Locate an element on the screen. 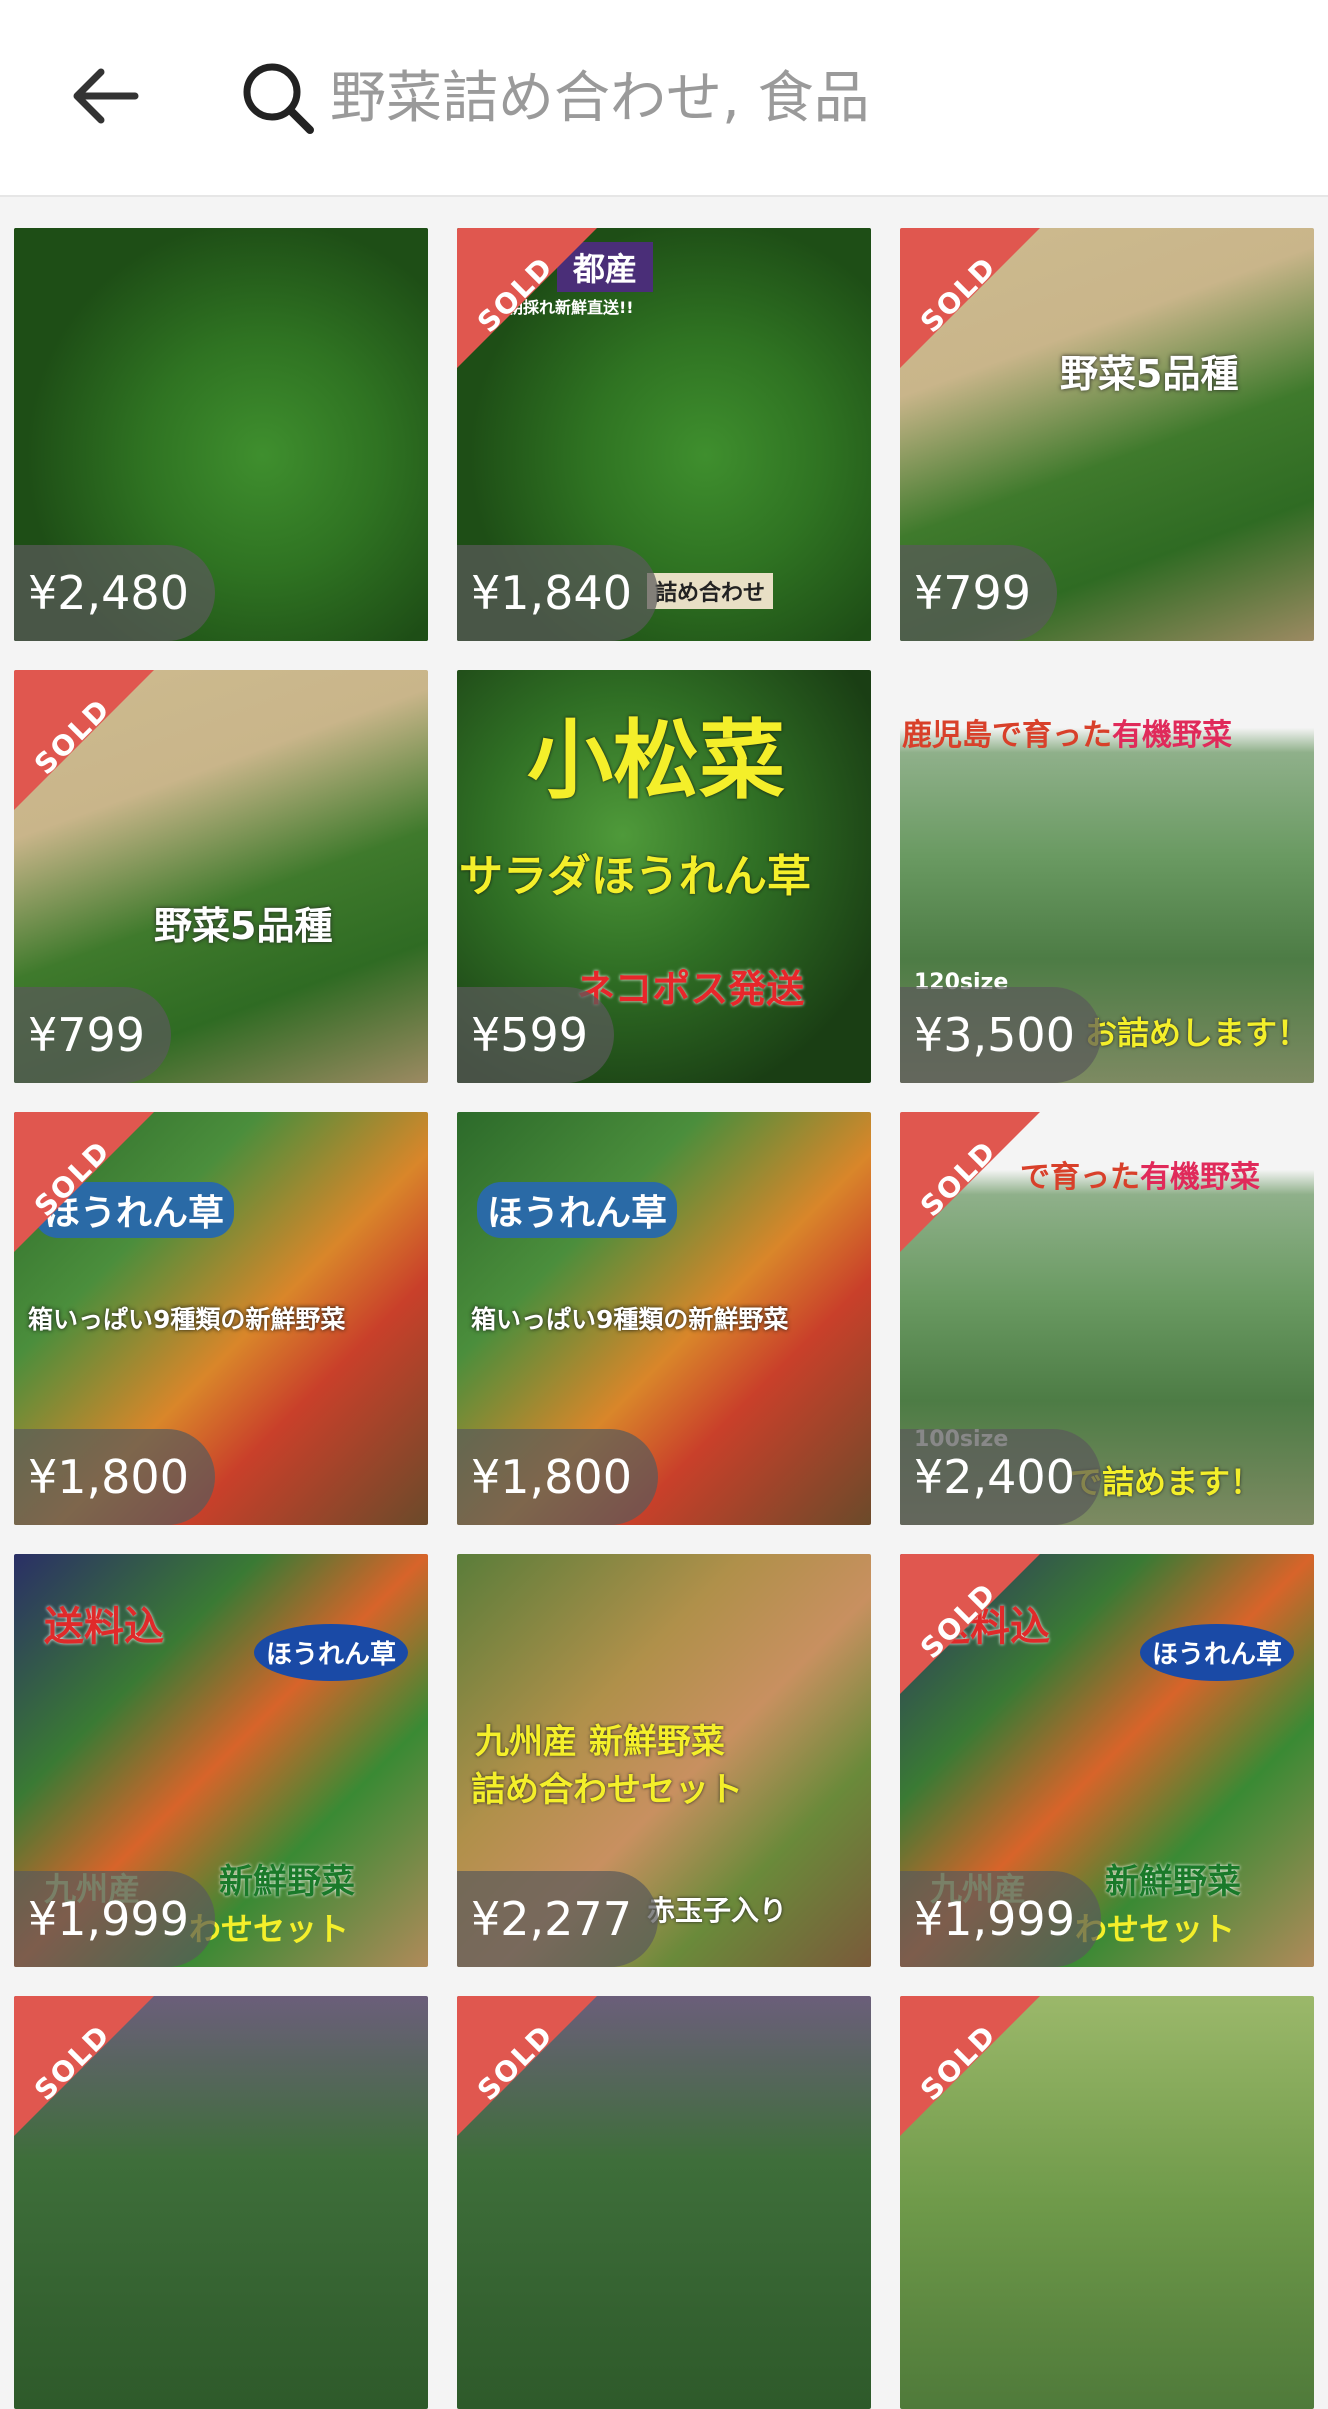  price-tag: ¥599 is located at coordinates (536, 1035).